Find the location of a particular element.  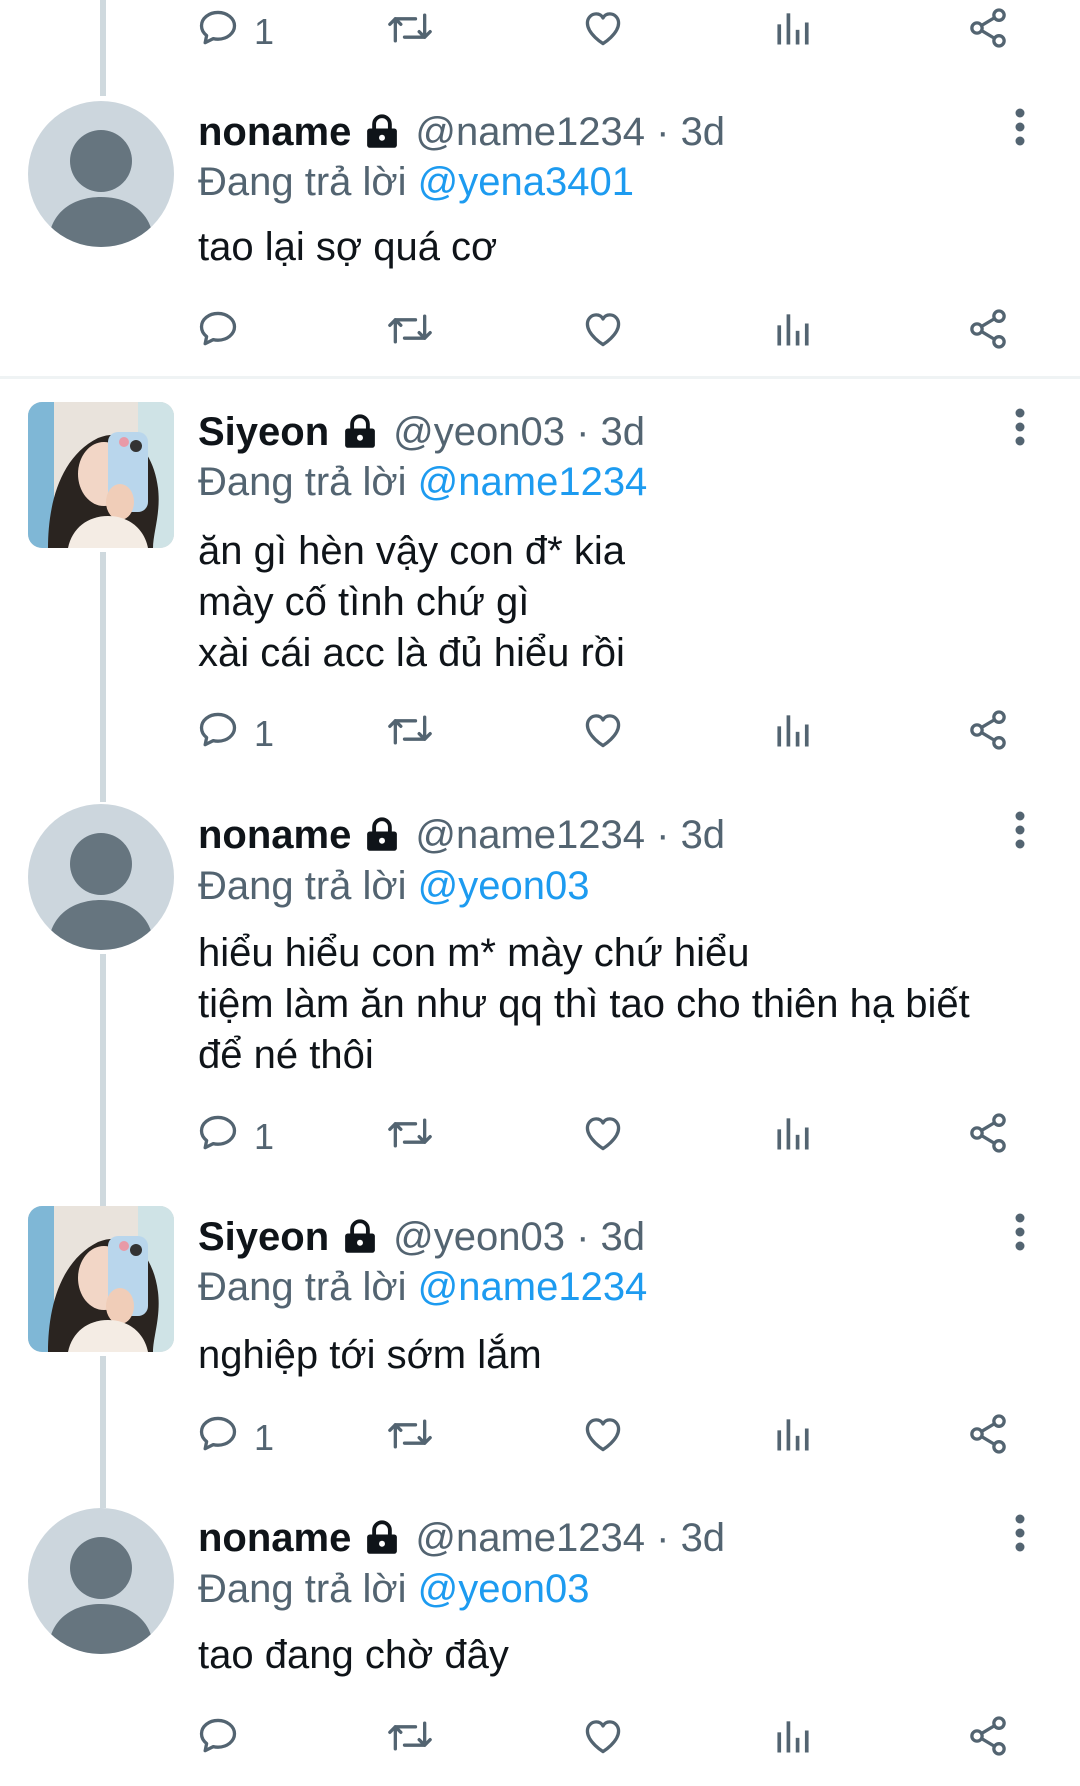

tweet-text: tao lại sợ quá cơ is located at coordinates (623, 247).